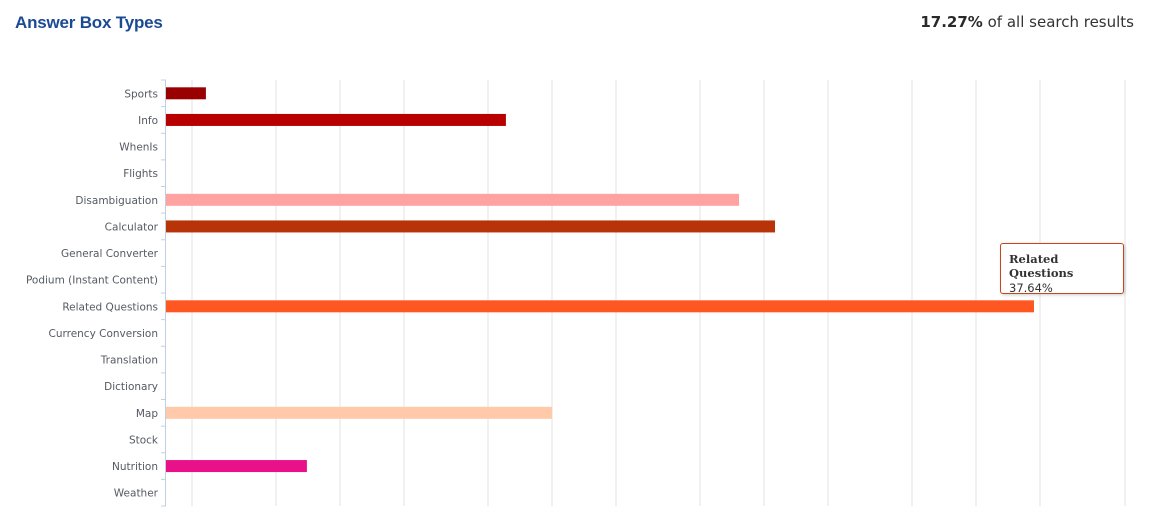 This screenshot has width=1150, height=527. I want to click on category-label: Translation, so click(129, 361).